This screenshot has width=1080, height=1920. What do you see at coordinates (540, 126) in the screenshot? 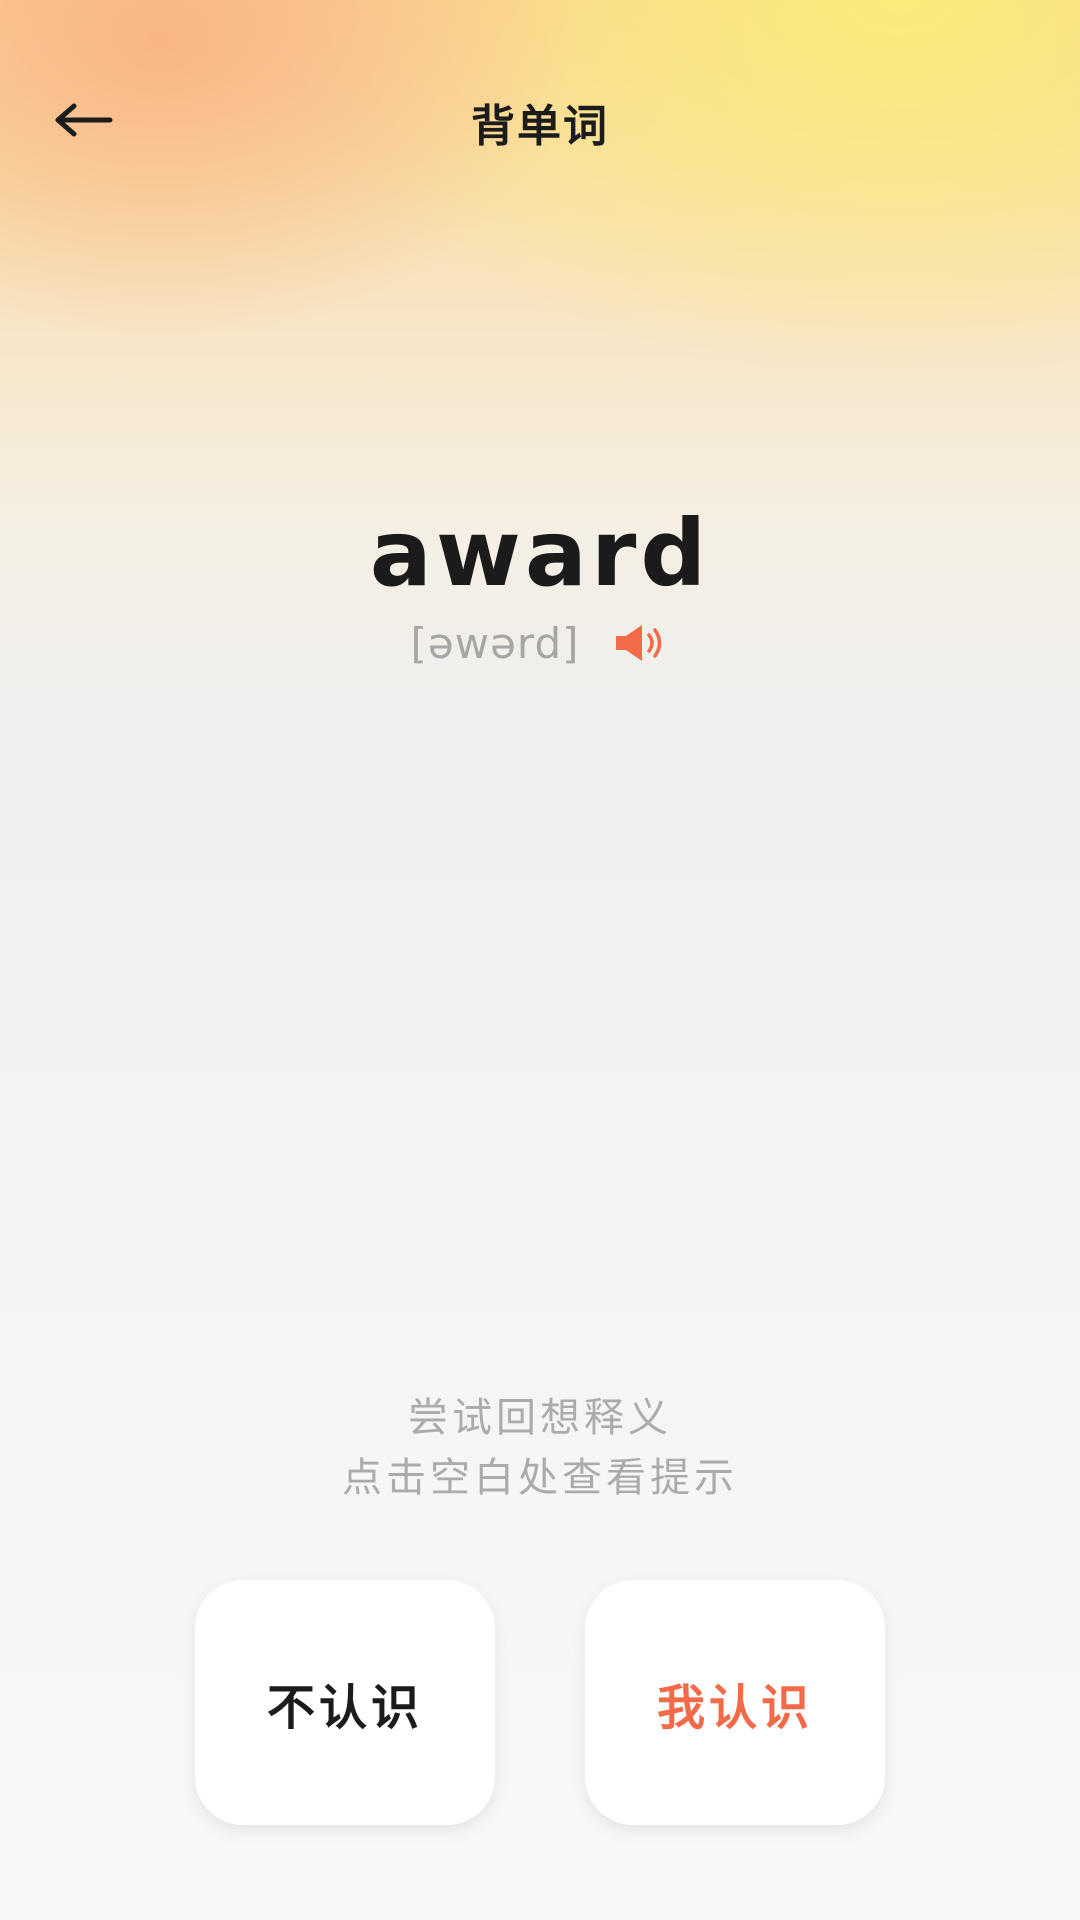
I see `page-title: 背单词` at bounding box center [540, 126].